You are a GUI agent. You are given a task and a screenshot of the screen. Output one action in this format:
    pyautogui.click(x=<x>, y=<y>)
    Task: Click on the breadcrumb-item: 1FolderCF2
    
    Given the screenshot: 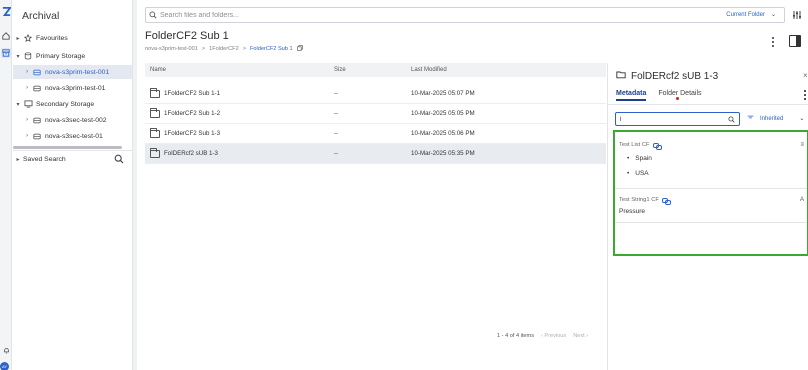 What is the action you would take?
    pyautogui.click(x=224, y=49)
    